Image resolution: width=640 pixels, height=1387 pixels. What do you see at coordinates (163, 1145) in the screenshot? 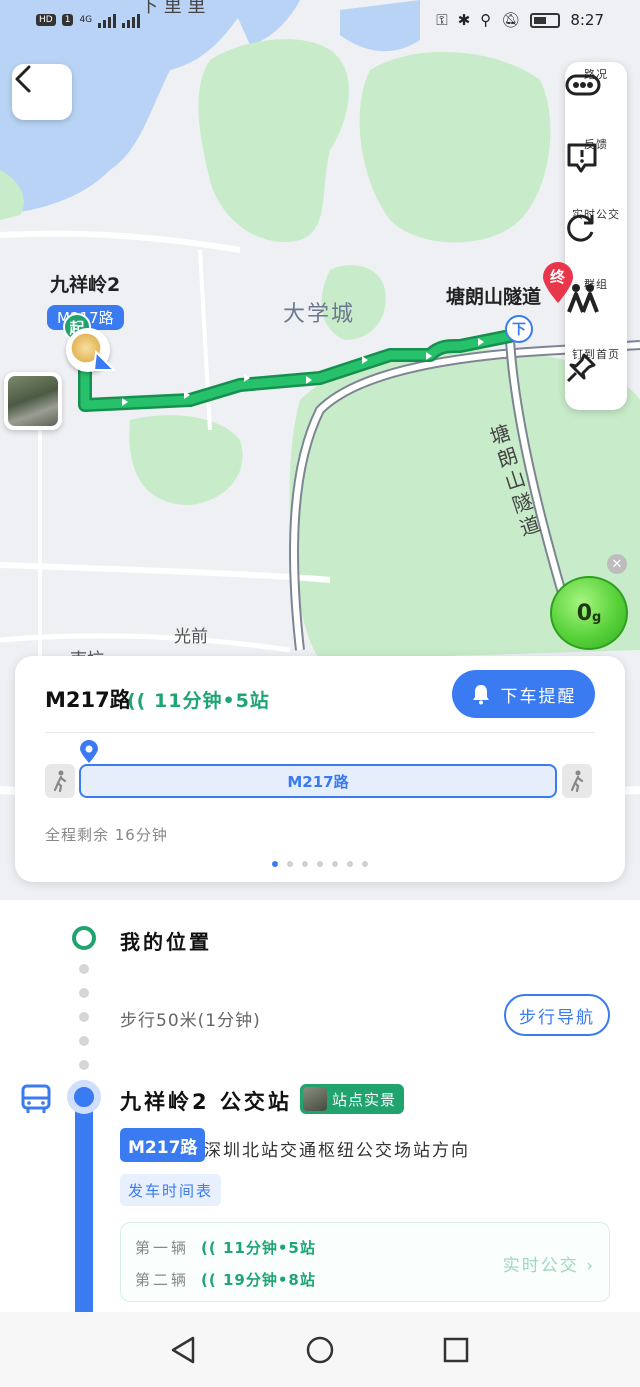
I see `route-badge: M217路` at bounding box center [163, 1145].